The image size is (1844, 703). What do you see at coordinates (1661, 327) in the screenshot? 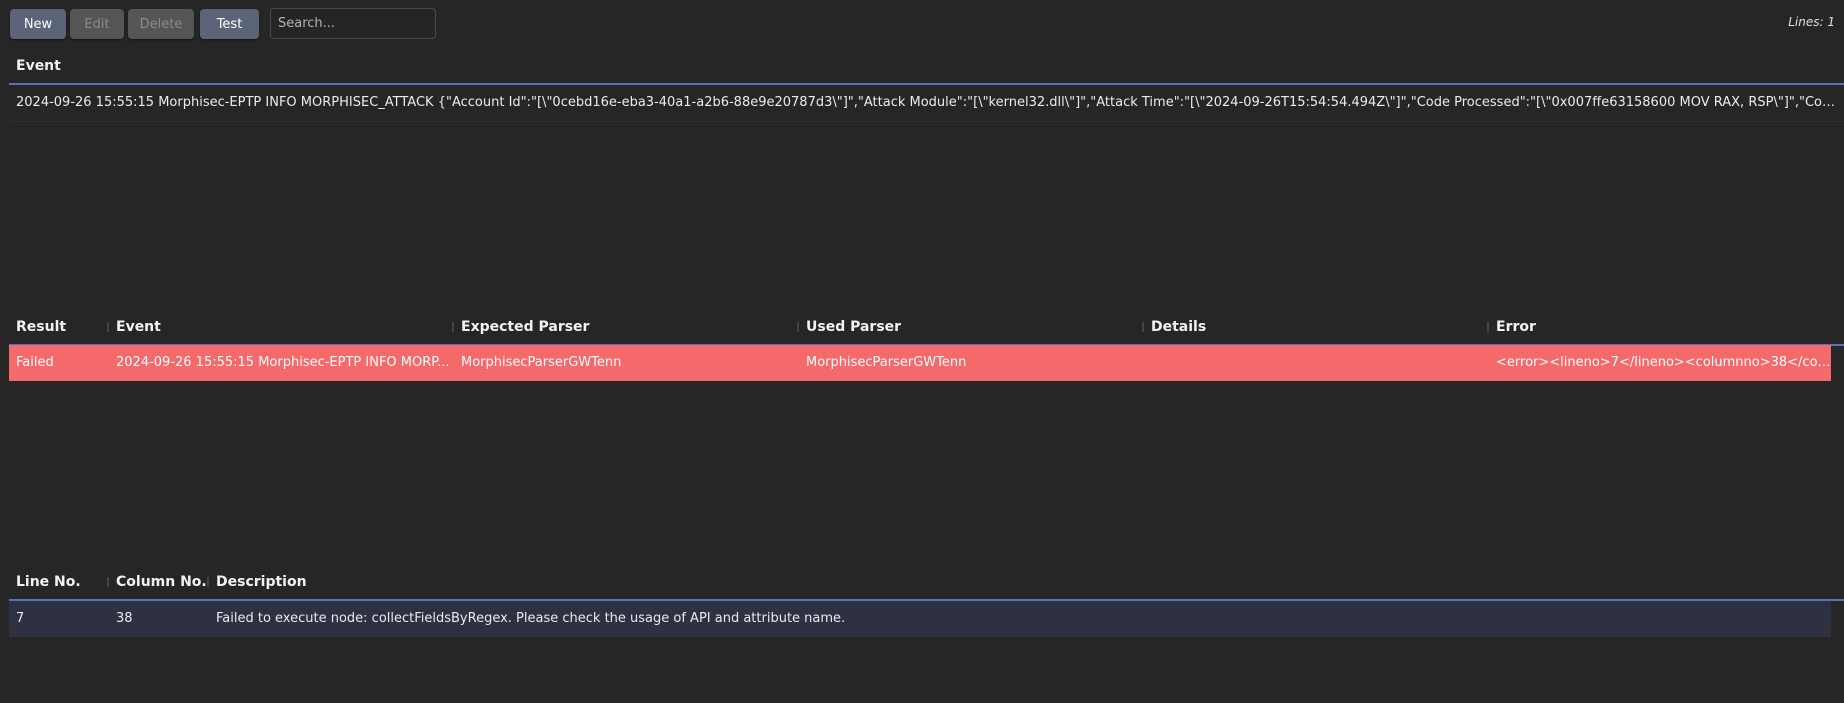
I see `column-header-error: Error` at bounding box center [1661, 327].